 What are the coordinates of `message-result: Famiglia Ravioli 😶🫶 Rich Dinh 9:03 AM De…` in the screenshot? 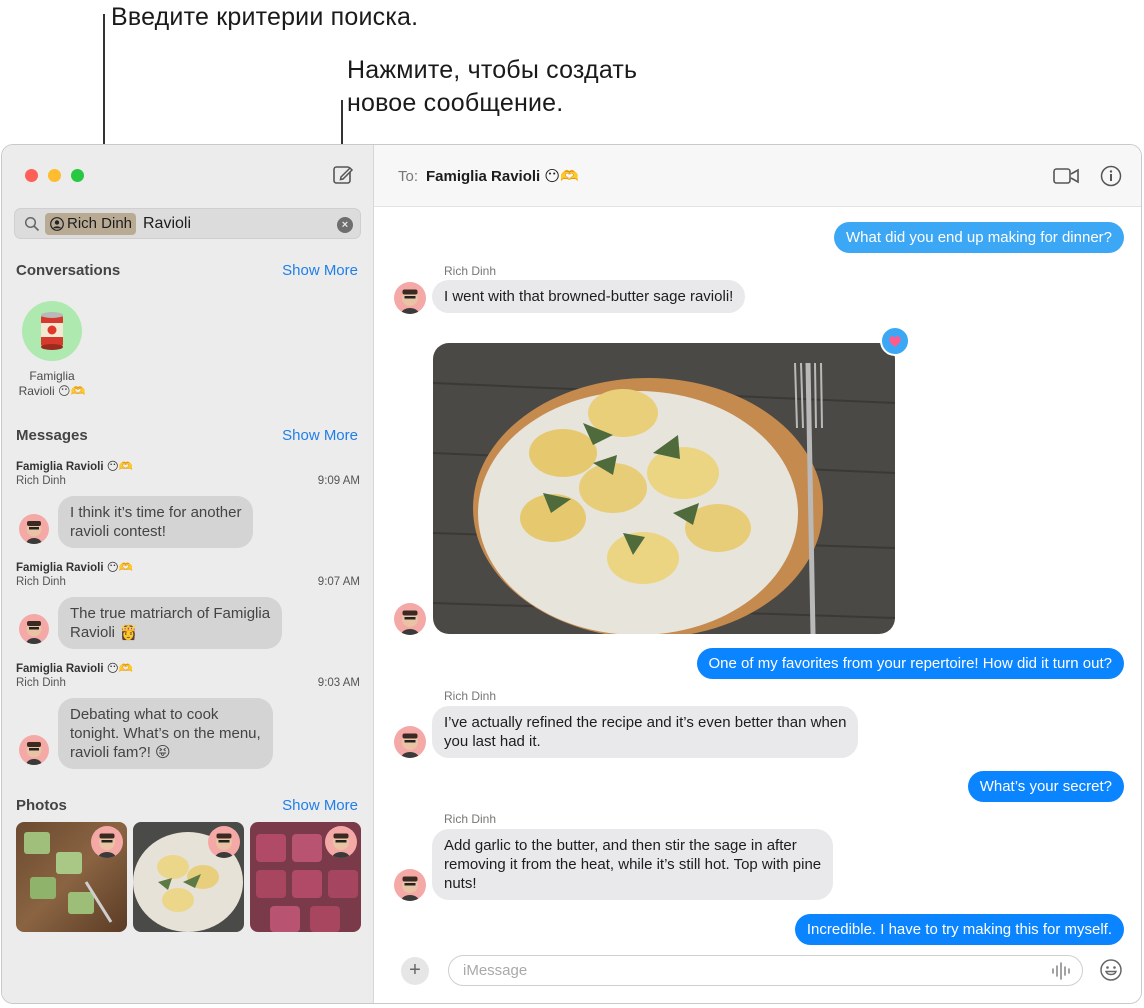 It's located at (188, 717).